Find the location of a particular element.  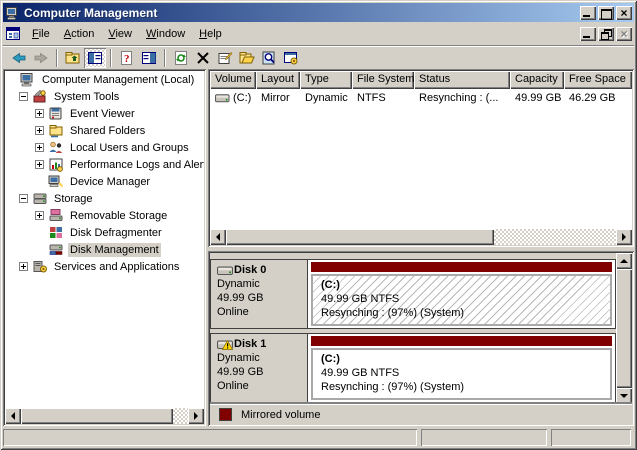

tree-item-shared-folders: Shared Folders is located at coordinates (104, 130).